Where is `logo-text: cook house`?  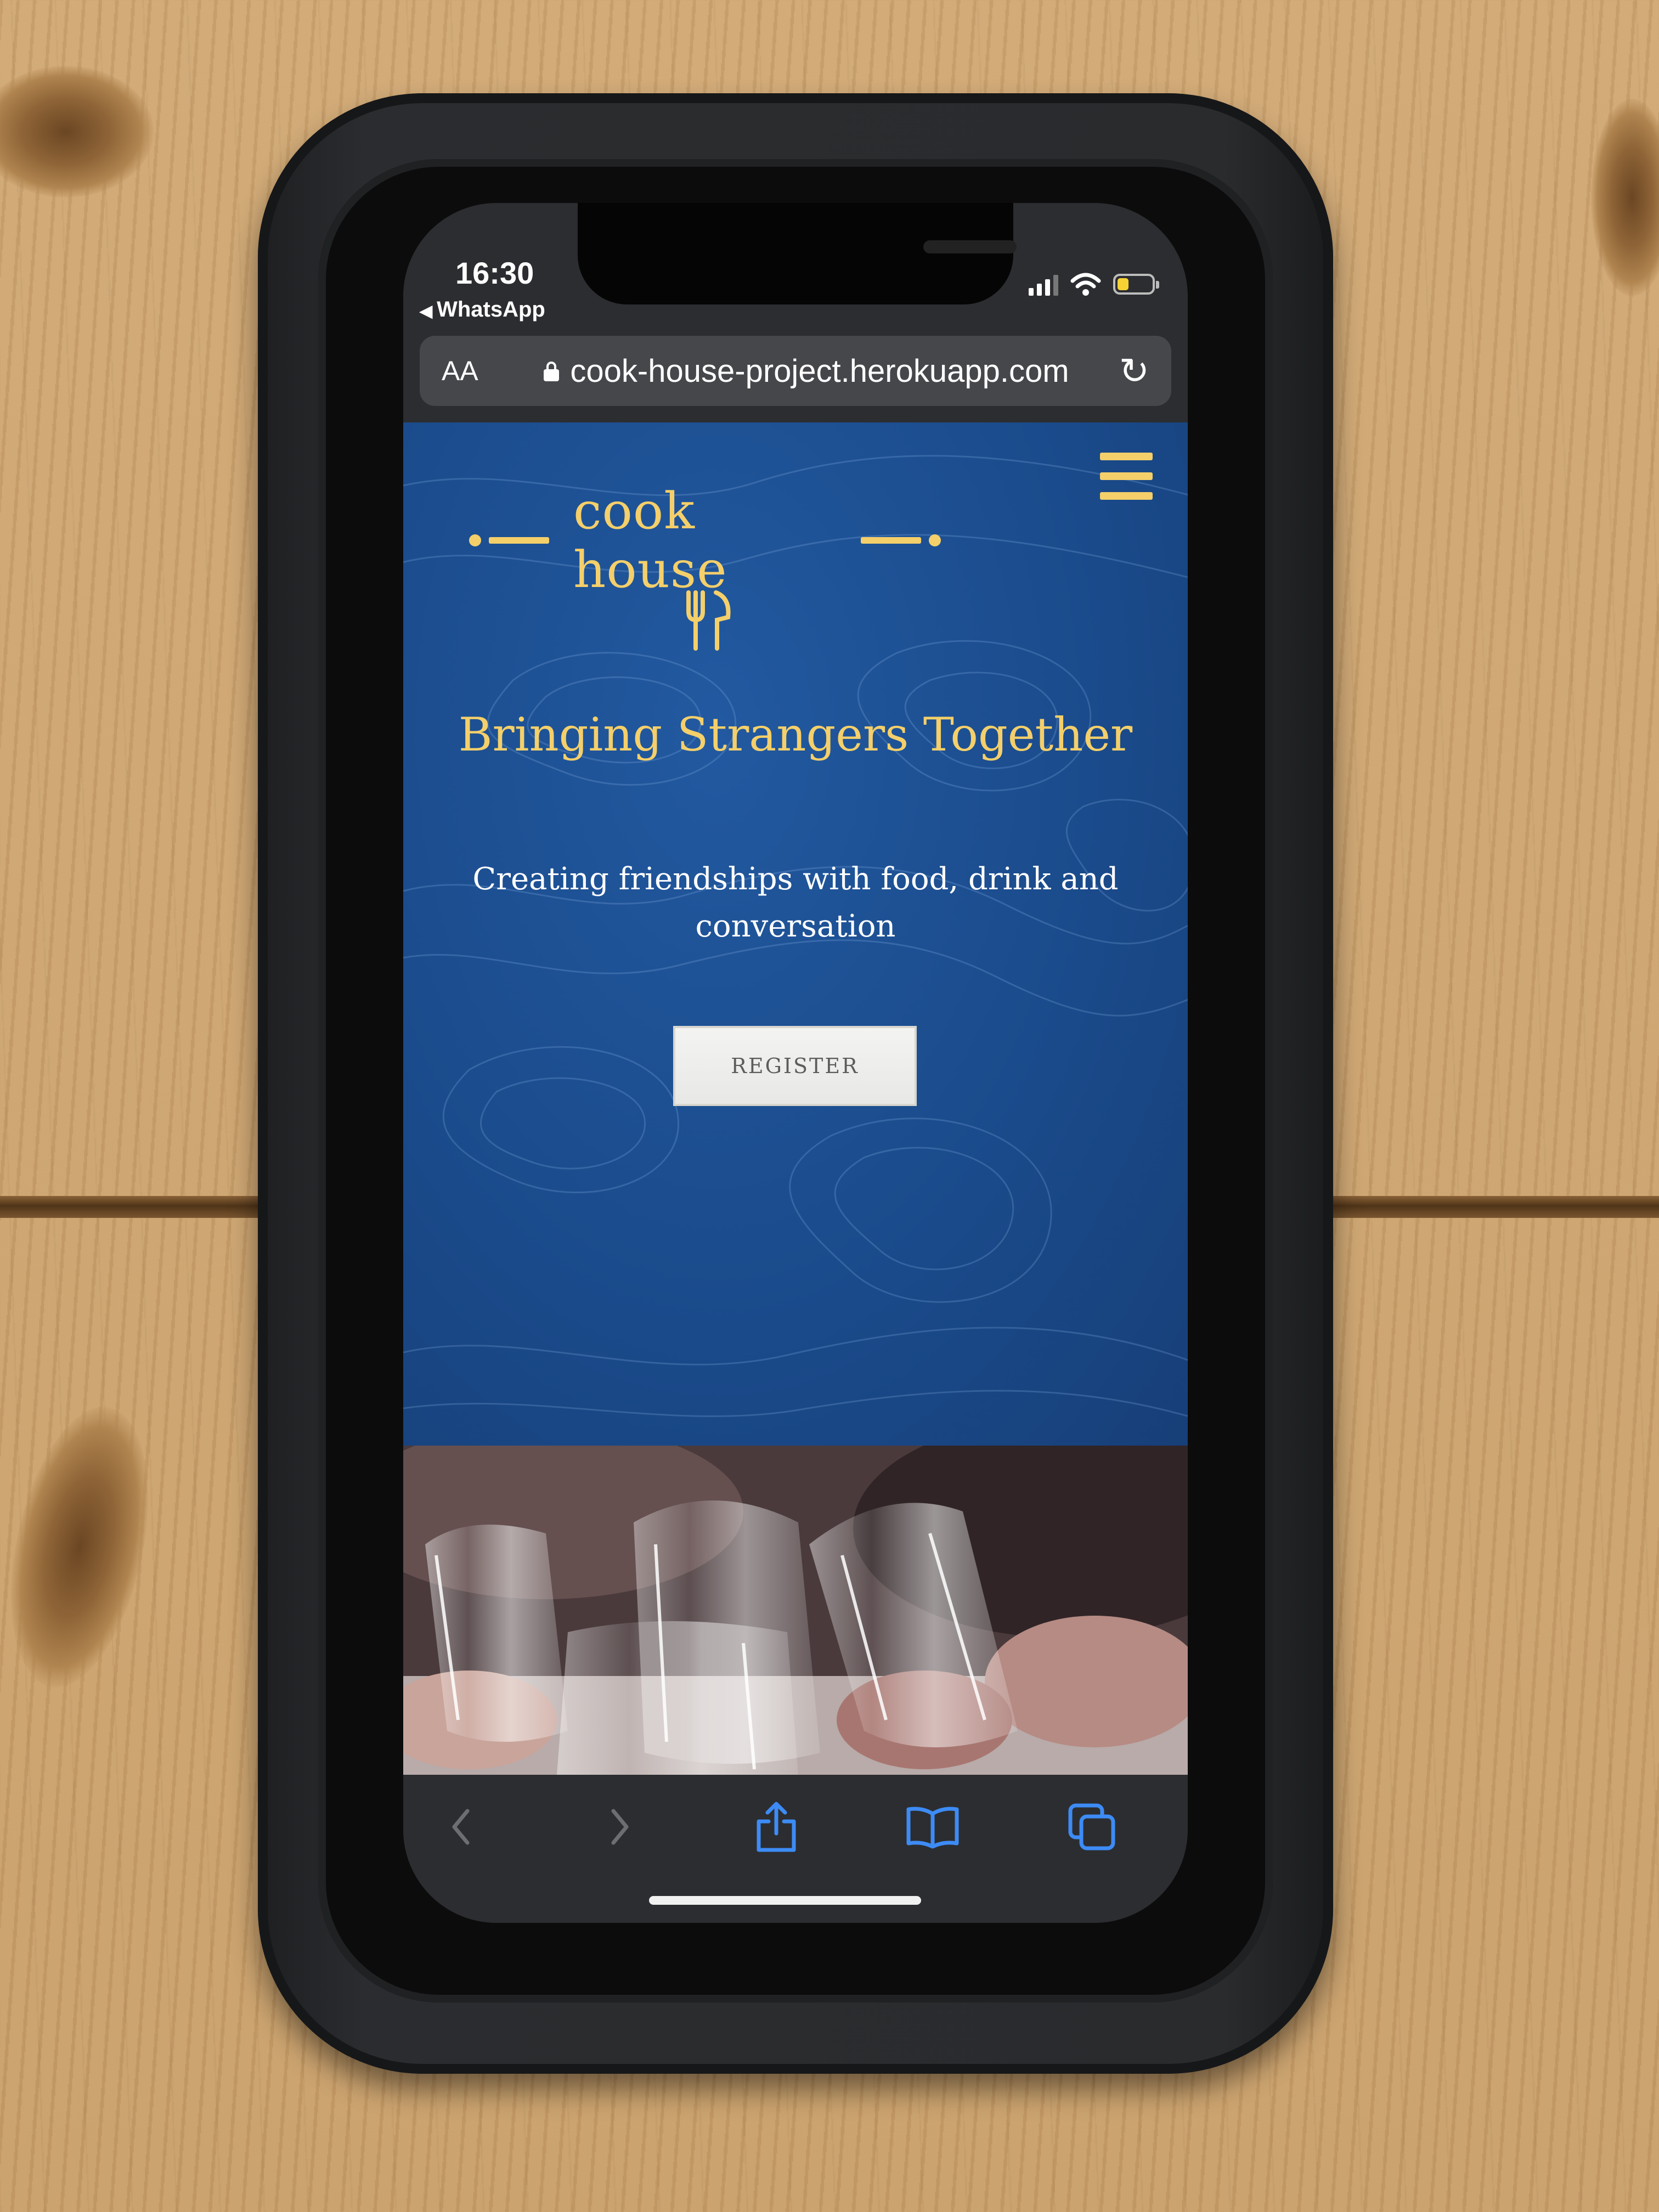
logo-text: cook house is located at coordinates (650, 540).